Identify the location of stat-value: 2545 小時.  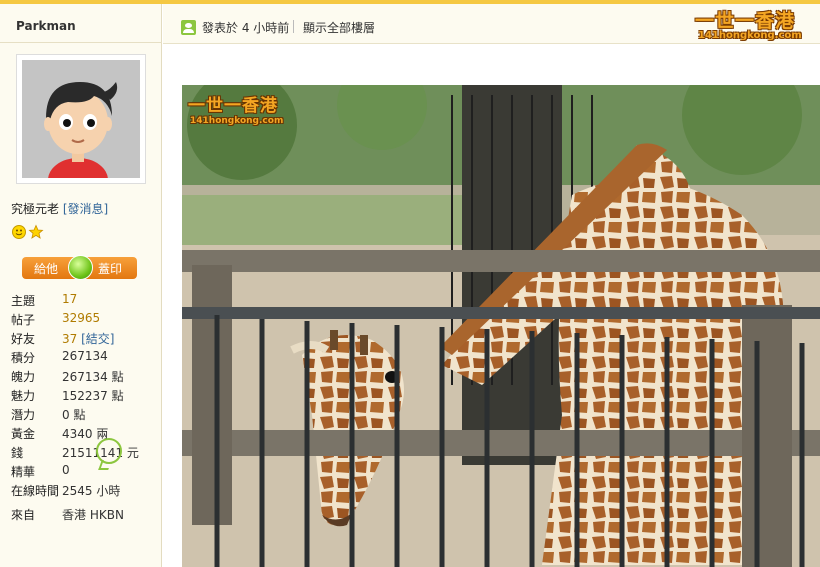
(91, 491).